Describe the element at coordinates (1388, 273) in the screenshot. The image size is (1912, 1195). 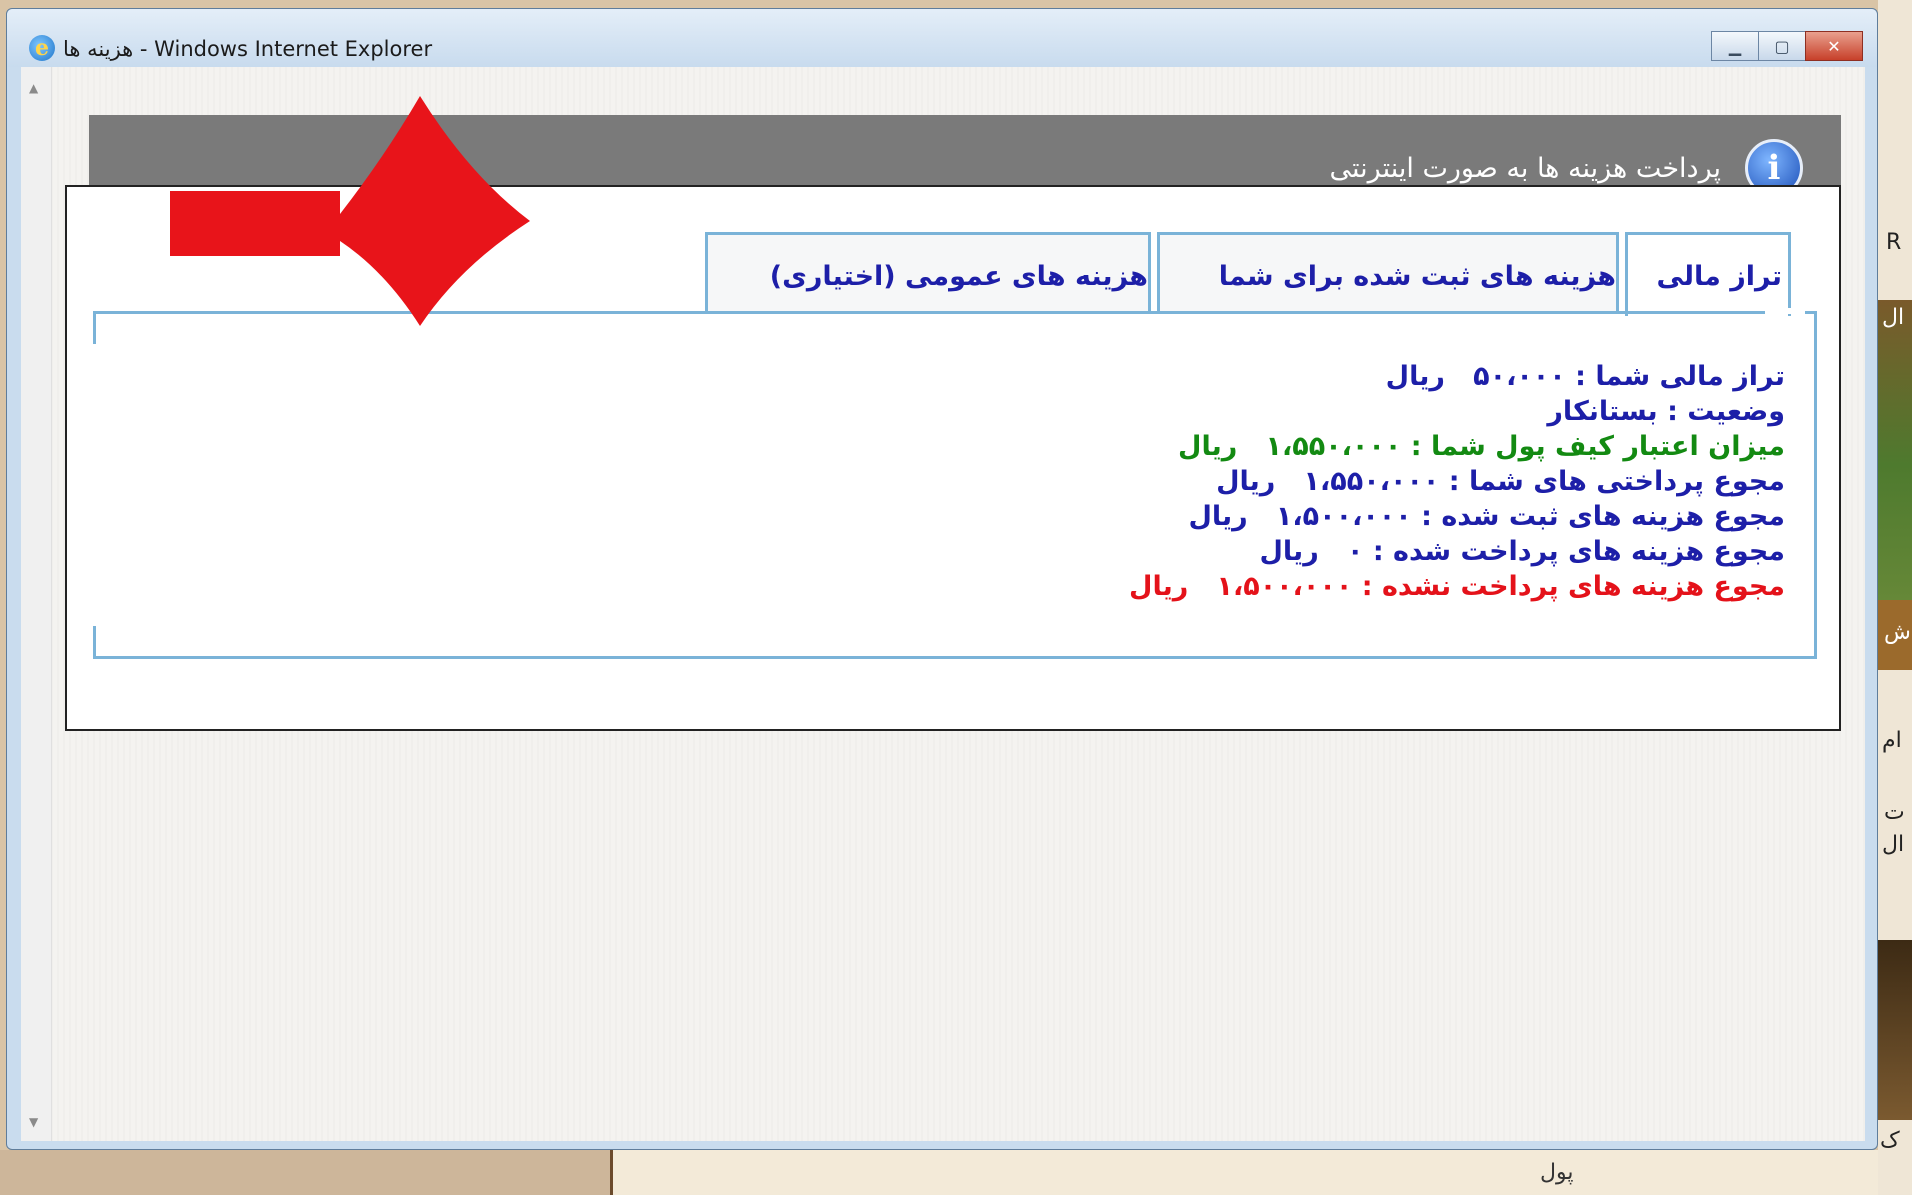
I see `tab-registered-costs: هزینه های ثبت شده برای شما` at that location.